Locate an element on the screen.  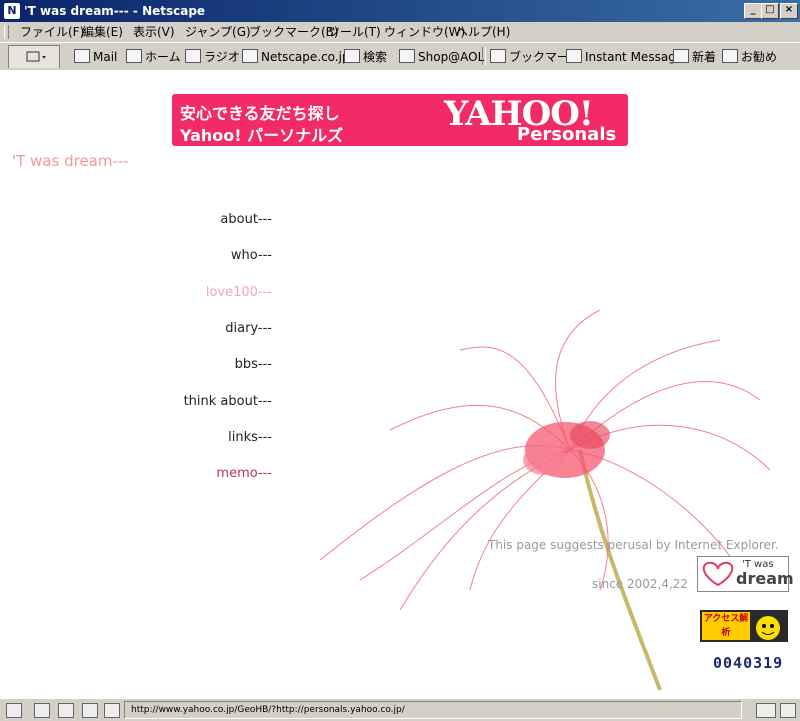
menu-item-5: ツール(T) is located at coordinates (354, 32).